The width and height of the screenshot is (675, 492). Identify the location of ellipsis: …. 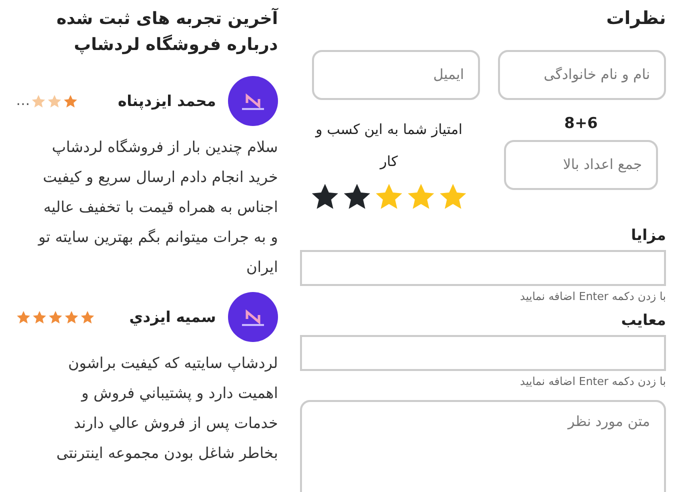
(23, 101).